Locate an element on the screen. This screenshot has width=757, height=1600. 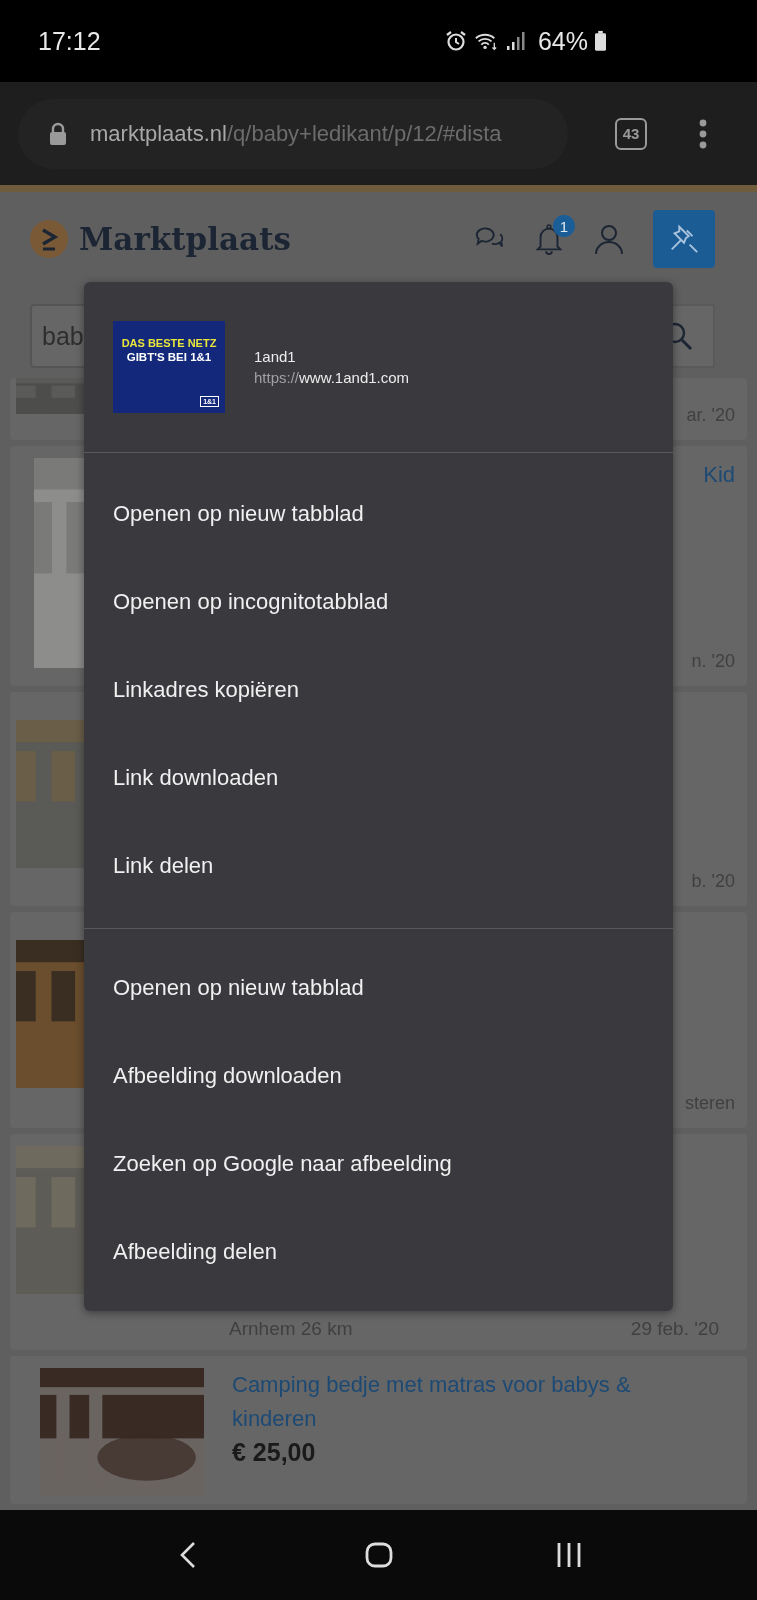
place-ad-button is located at coordinates (684, 239).